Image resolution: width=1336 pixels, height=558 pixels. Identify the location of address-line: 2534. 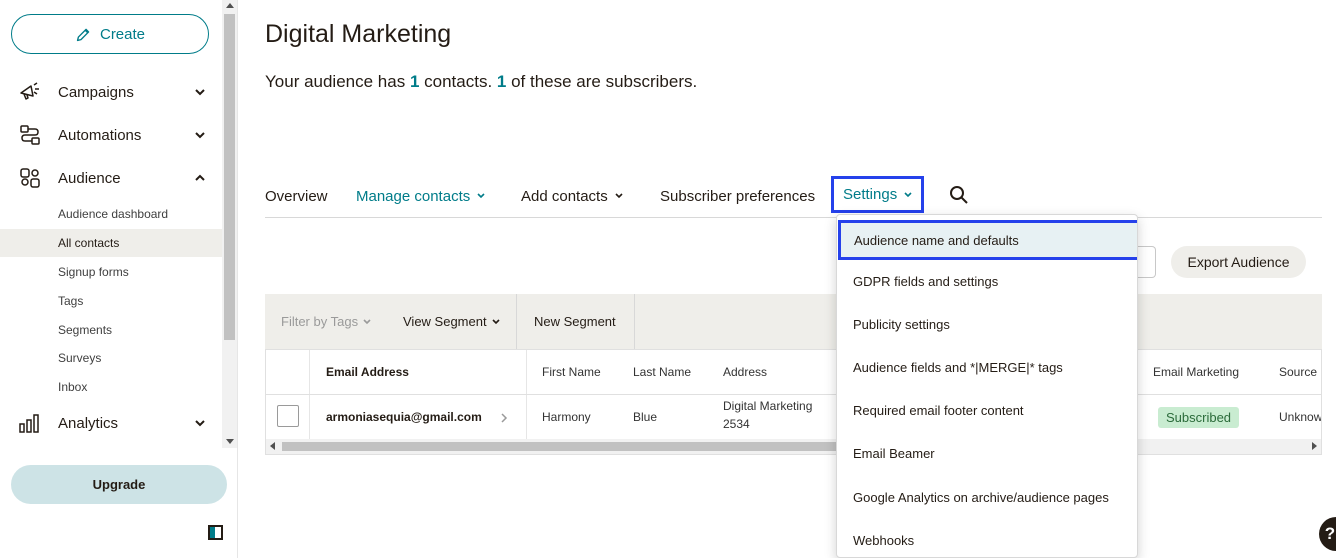
(736, 424).